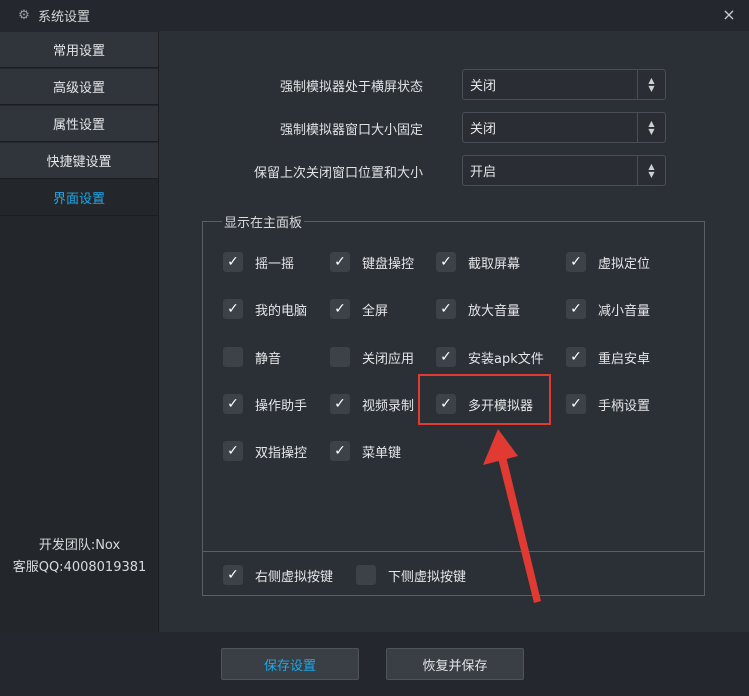 This screenshot has height=696, width=749. Describe the element at coordinates (24, 15) in the screenshot. I see `gear-icon: ⚙` at that location.